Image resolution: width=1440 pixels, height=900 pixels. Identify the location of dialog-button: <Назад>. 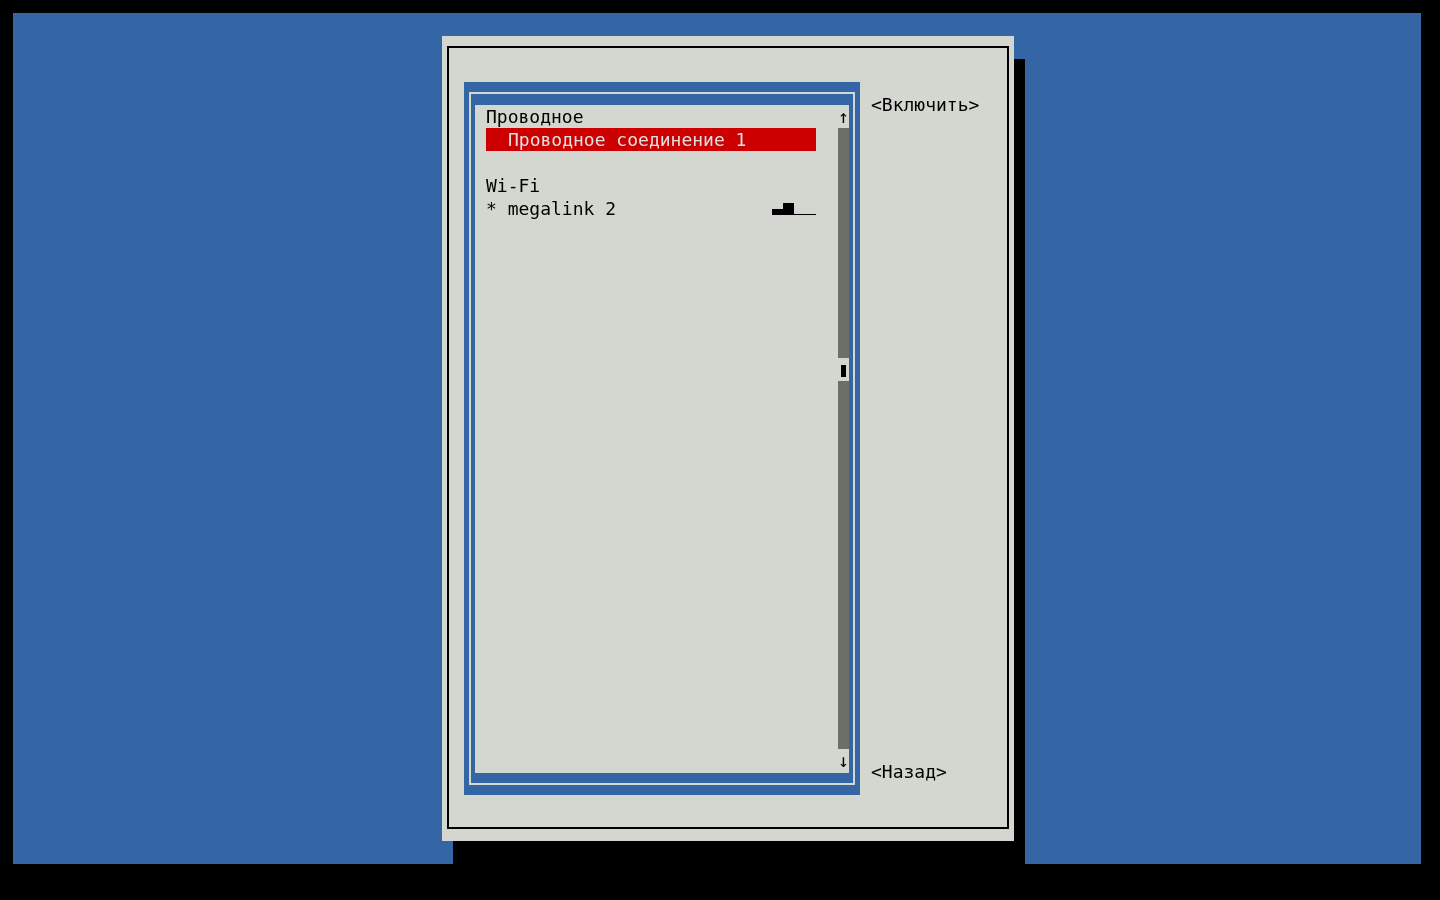
(925, 771).